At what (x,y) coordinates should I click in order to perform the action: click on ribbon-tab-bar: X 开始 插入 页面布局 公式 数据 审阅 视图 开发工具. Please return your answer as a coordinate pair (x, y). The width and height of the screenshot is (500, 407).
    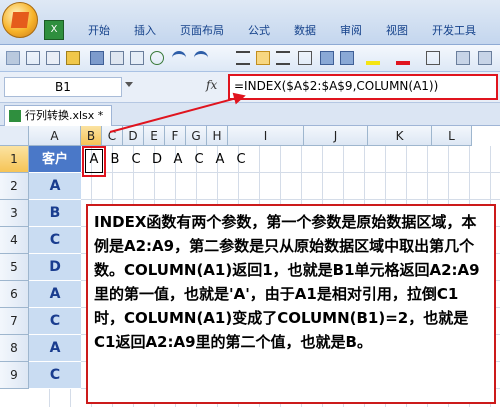
    Looking at the image, I should click on (250, 22).